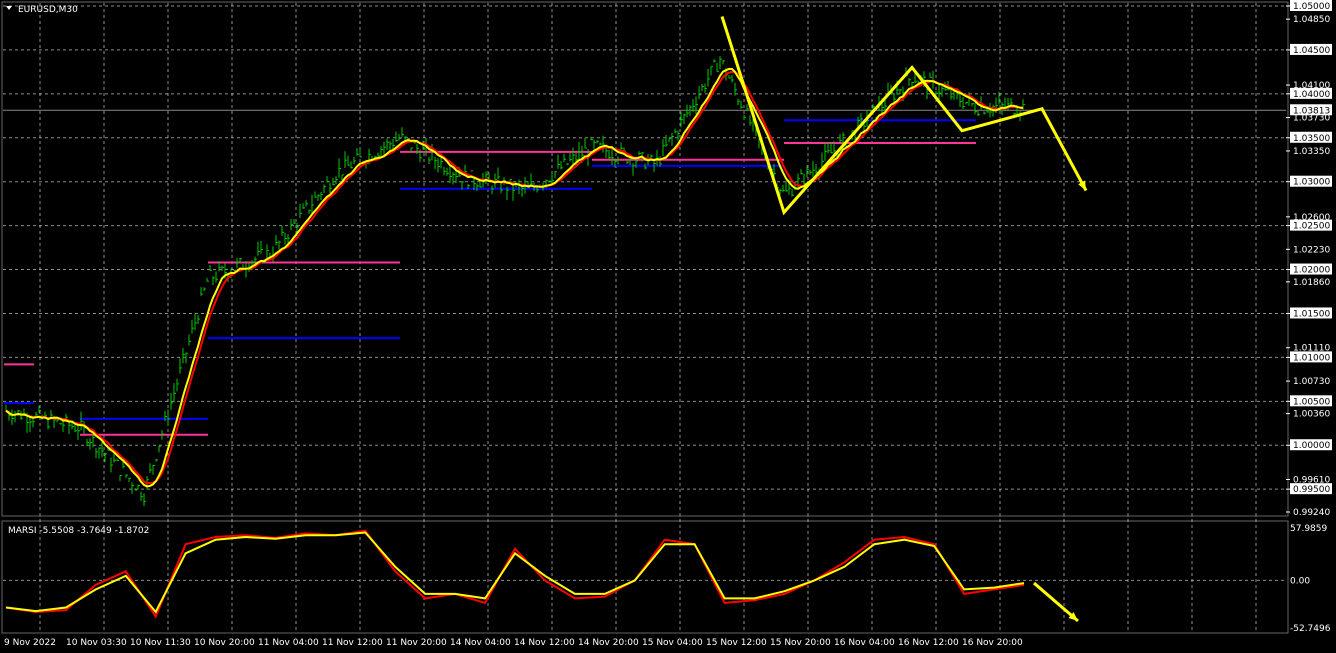 This screenshot has width=1336, height=653. What do you see at coordinates (1311, 183) in the screenshot?
I see `price-tick-label: 1.03000` at bounding box center [1311, 183].